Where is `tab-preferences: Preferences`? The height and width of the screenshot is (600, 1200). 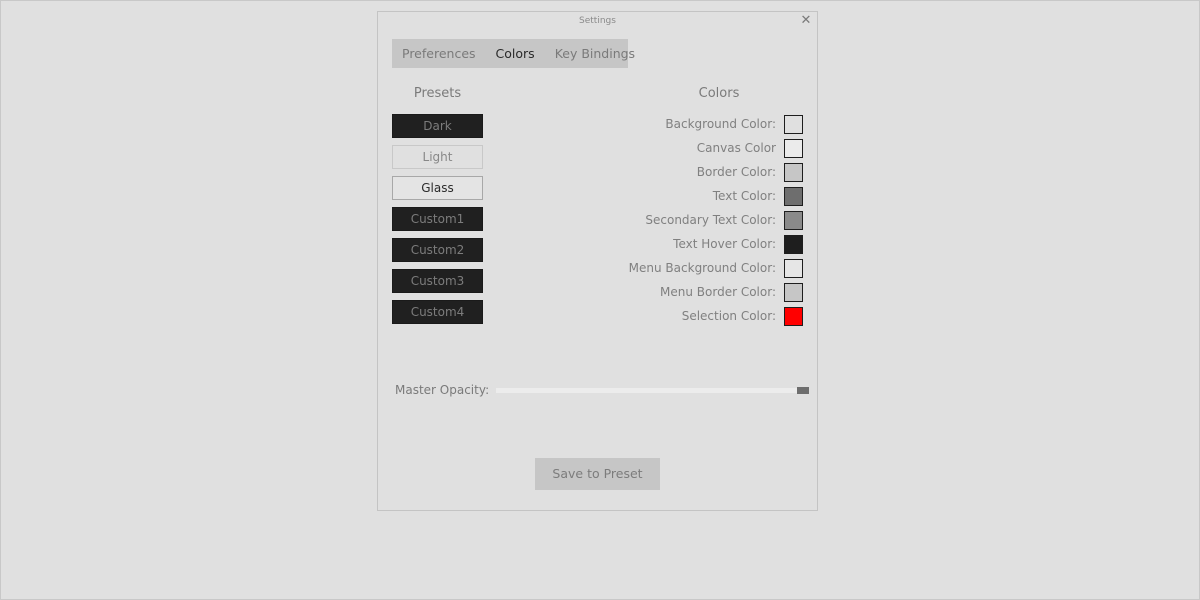
tab-preferences: Preferences is located at coordinates (439, 53).